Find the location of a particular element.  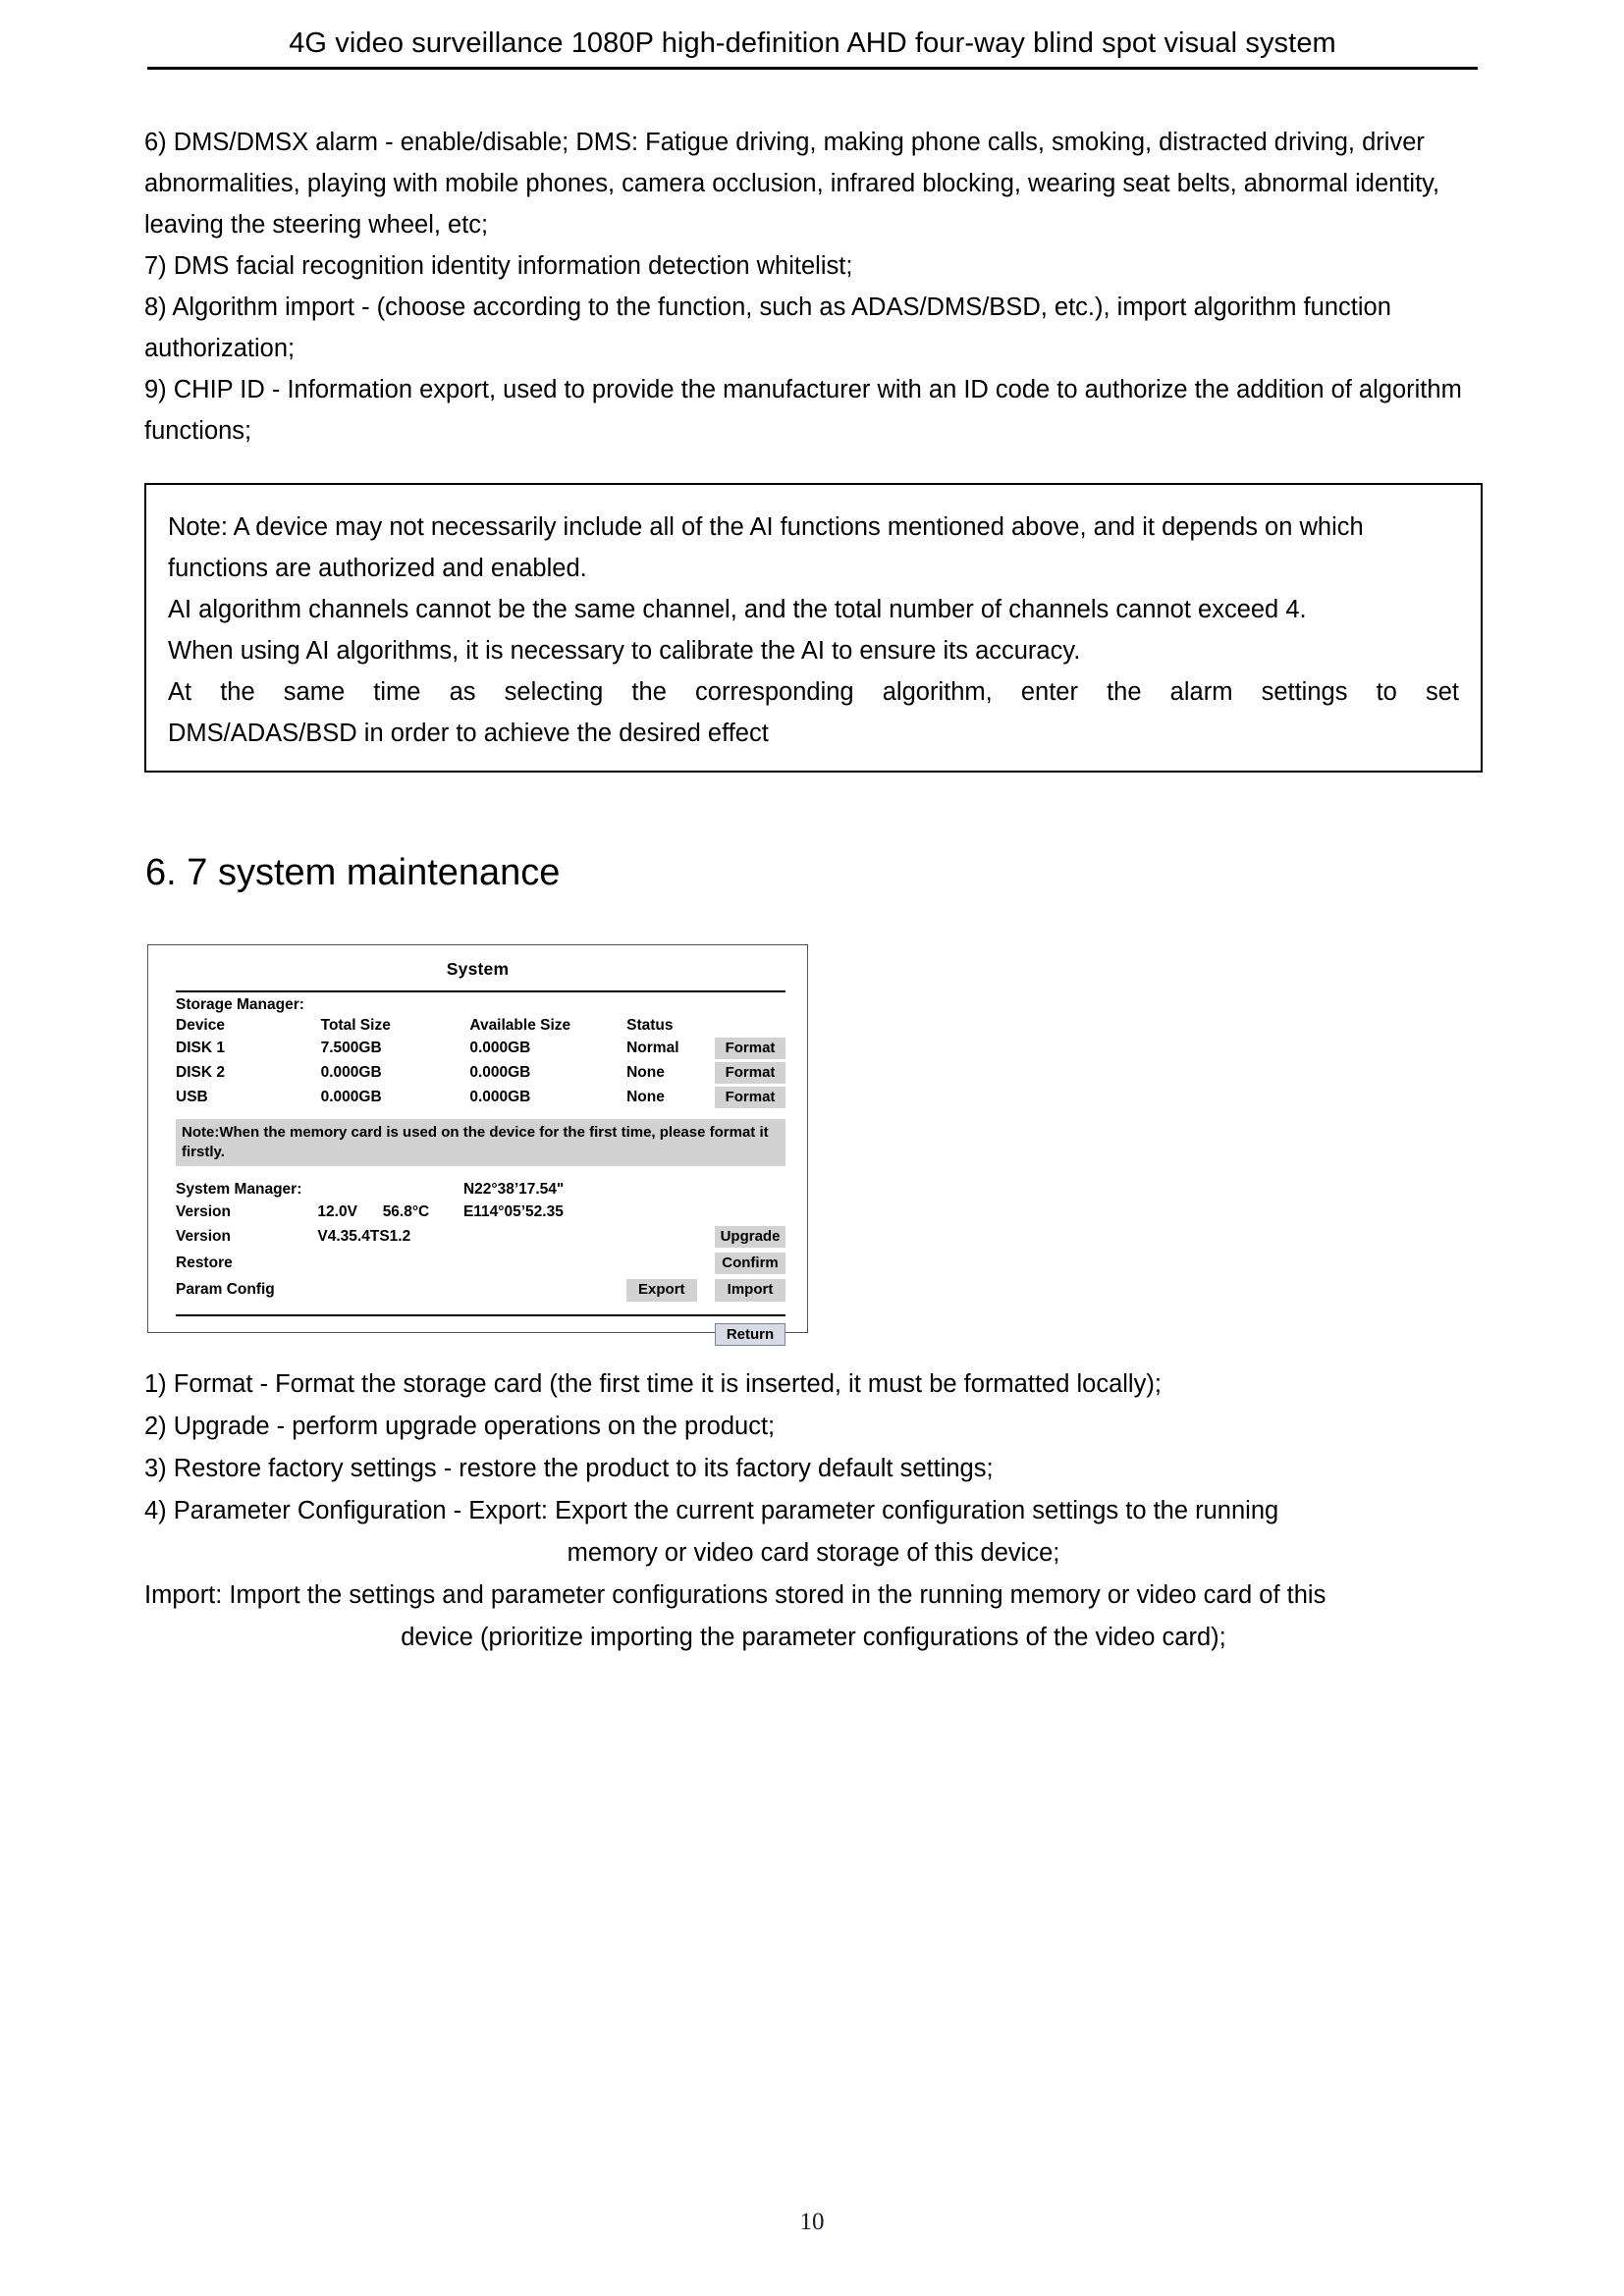

table-row: DISK 2 0.000GB 0.000GB None Format is located at coordinates (480, 1072).